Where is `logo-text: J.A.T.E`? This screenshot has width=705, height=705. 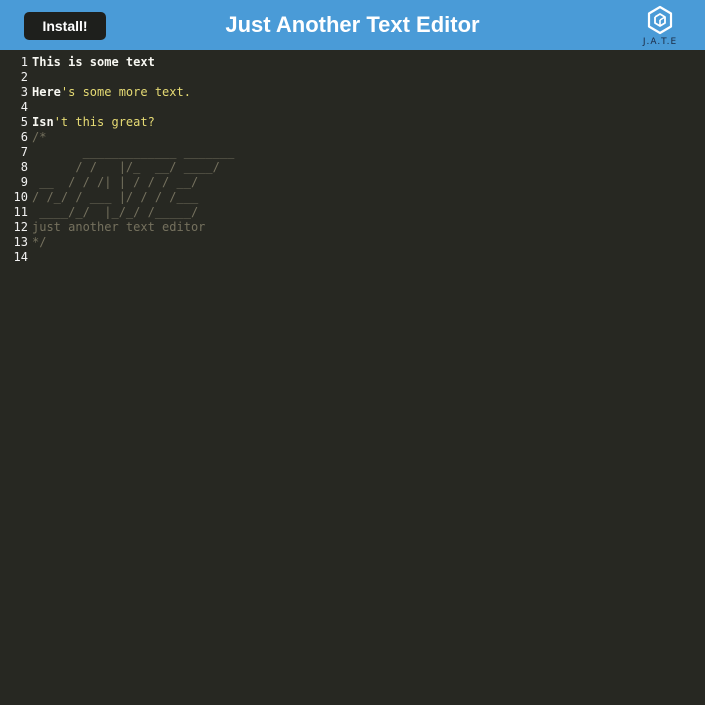
logo-text: J.A.T.E is located at coordinates (660, 42).